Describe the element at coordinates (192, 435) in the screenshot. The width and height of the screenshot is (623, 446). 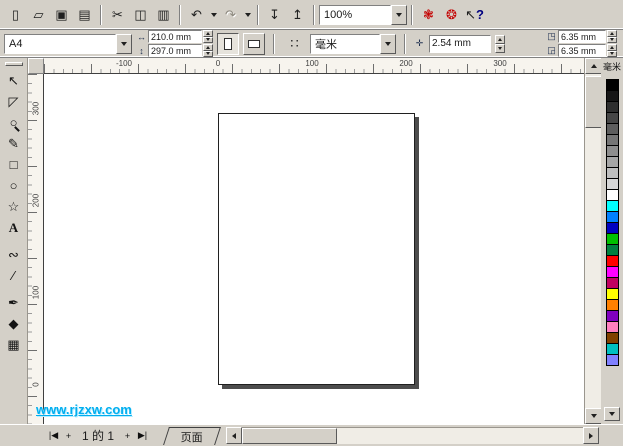
I see `page-tab: 页面` at that location.